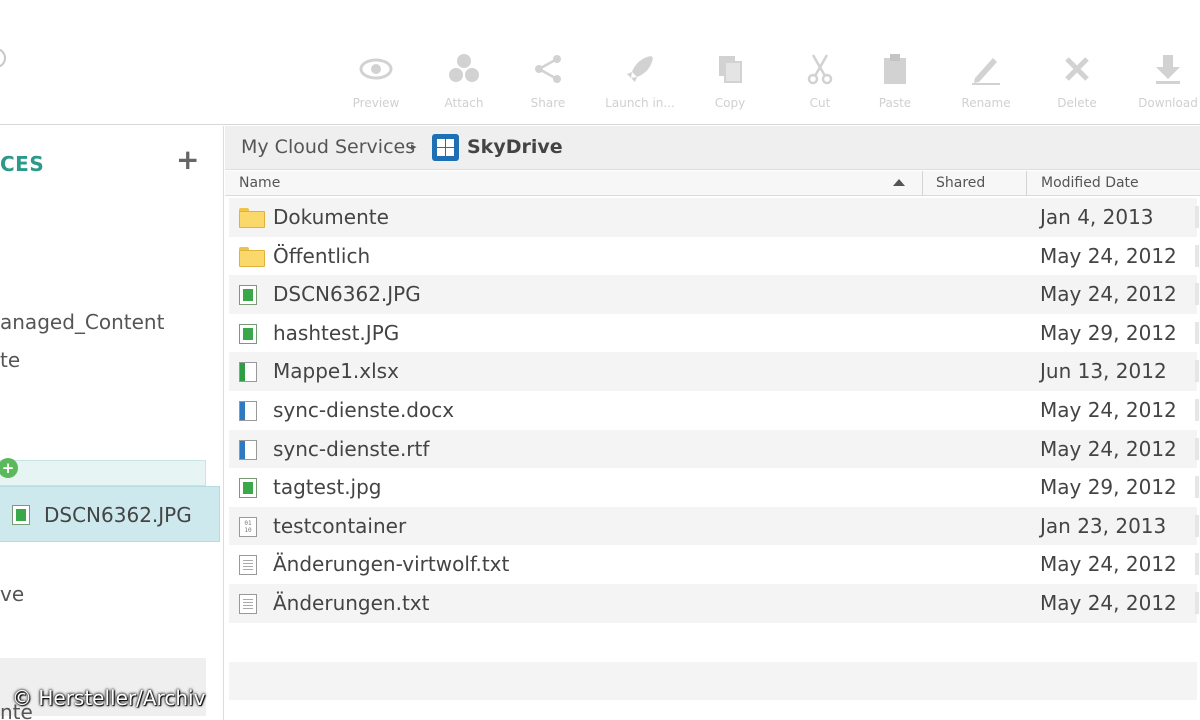  Describe the element at coordinates (376, 69) in the screenshot. I see `eye-icon` at that location.